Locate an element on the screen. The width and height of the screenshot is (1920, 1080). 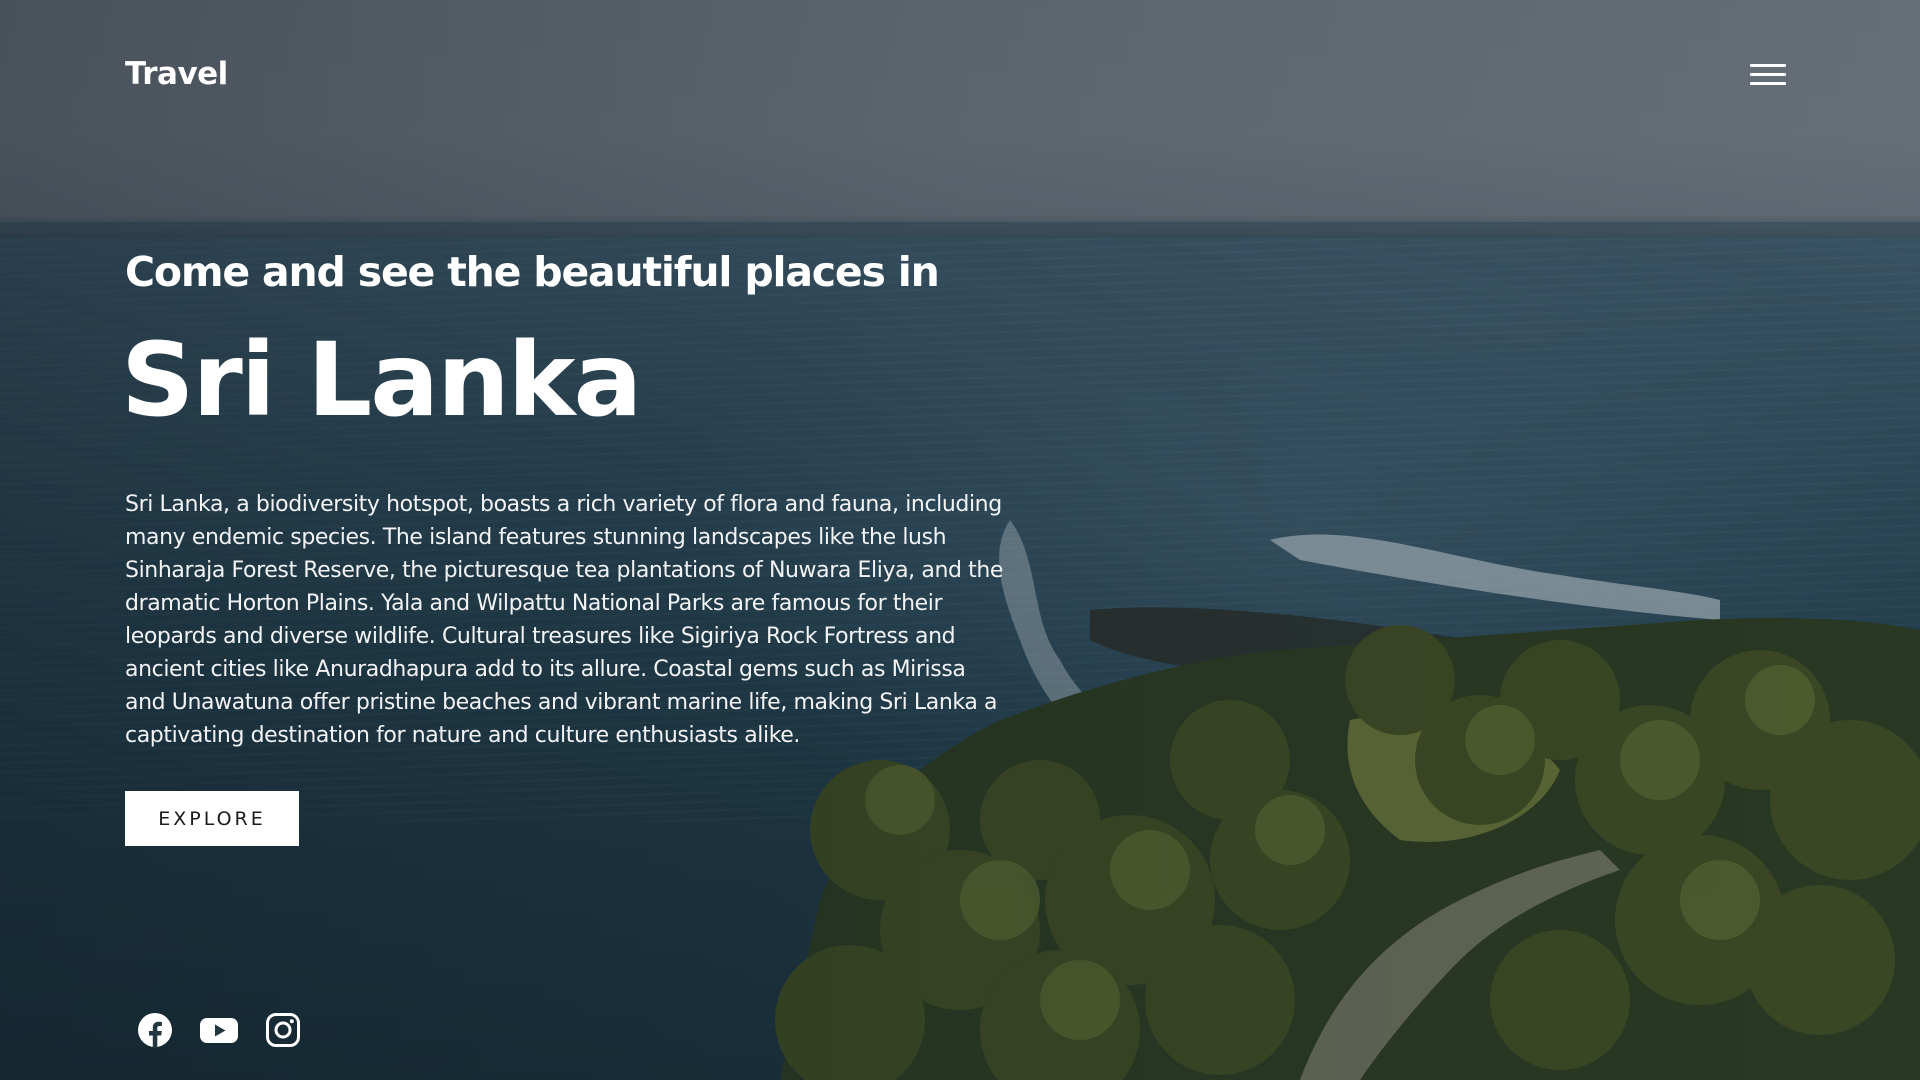
social-links is located at coordinates (219, 1030).